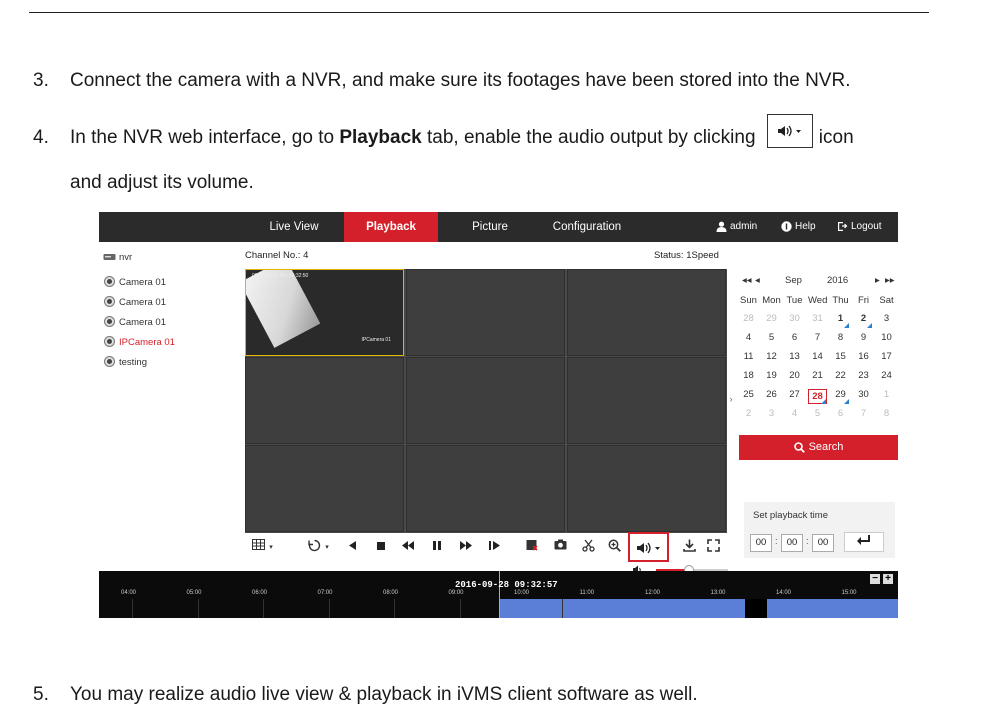 The width and height of the screenshot is (1000, 719). I want to click on collapse-panel-handle: ›, so click(731, 399).